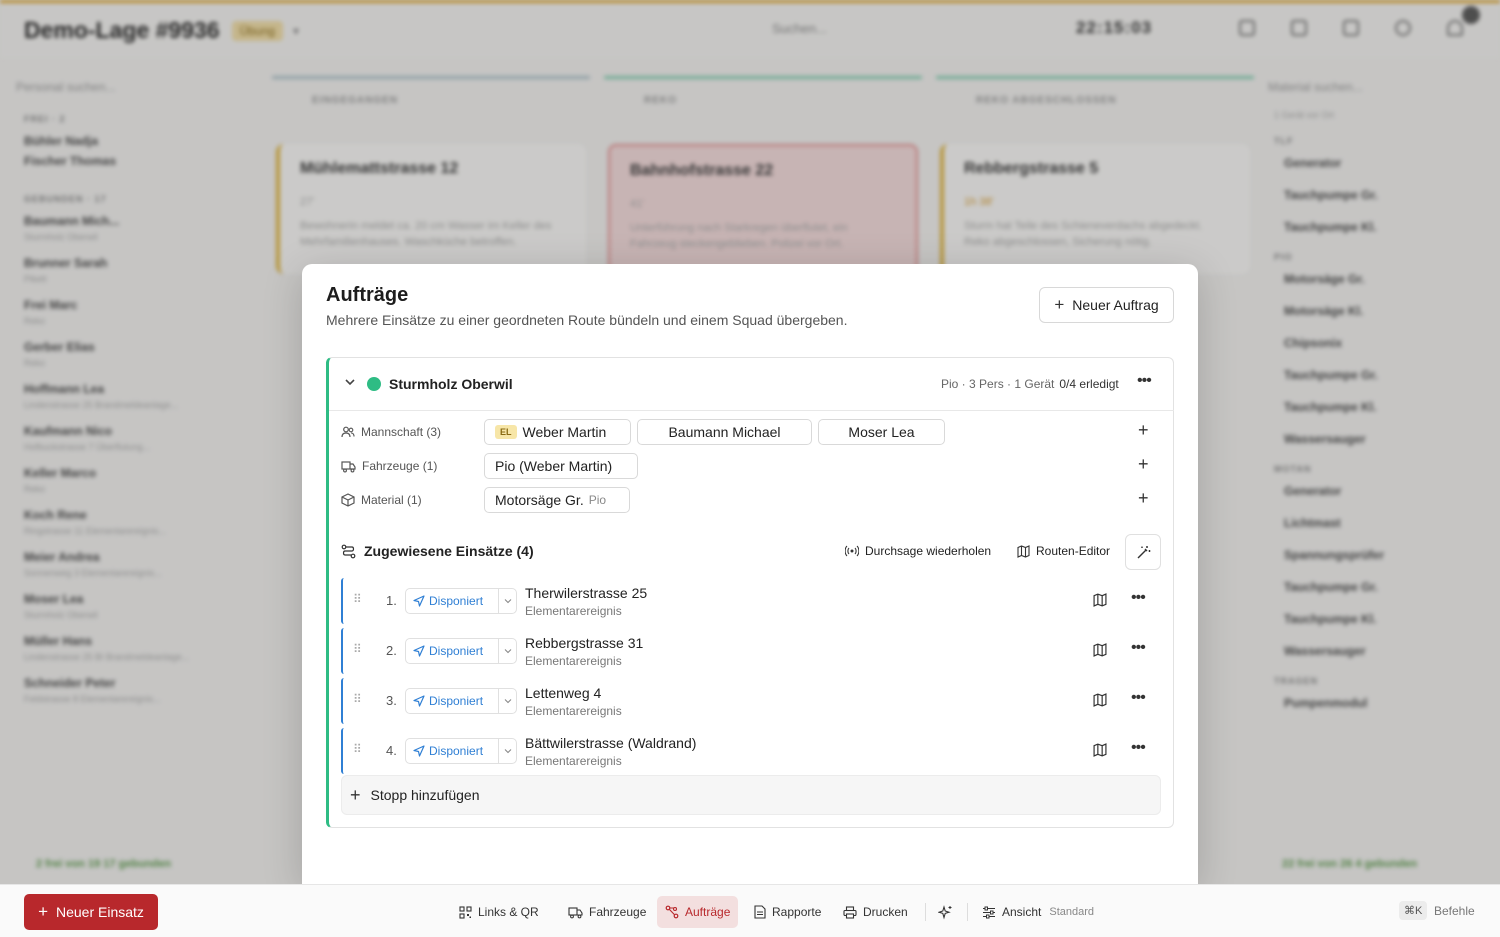  What do you see at coordinates (1143, 498) in the screenshot?
I see `add-material-button: +` at bounding box center [1143, 498].